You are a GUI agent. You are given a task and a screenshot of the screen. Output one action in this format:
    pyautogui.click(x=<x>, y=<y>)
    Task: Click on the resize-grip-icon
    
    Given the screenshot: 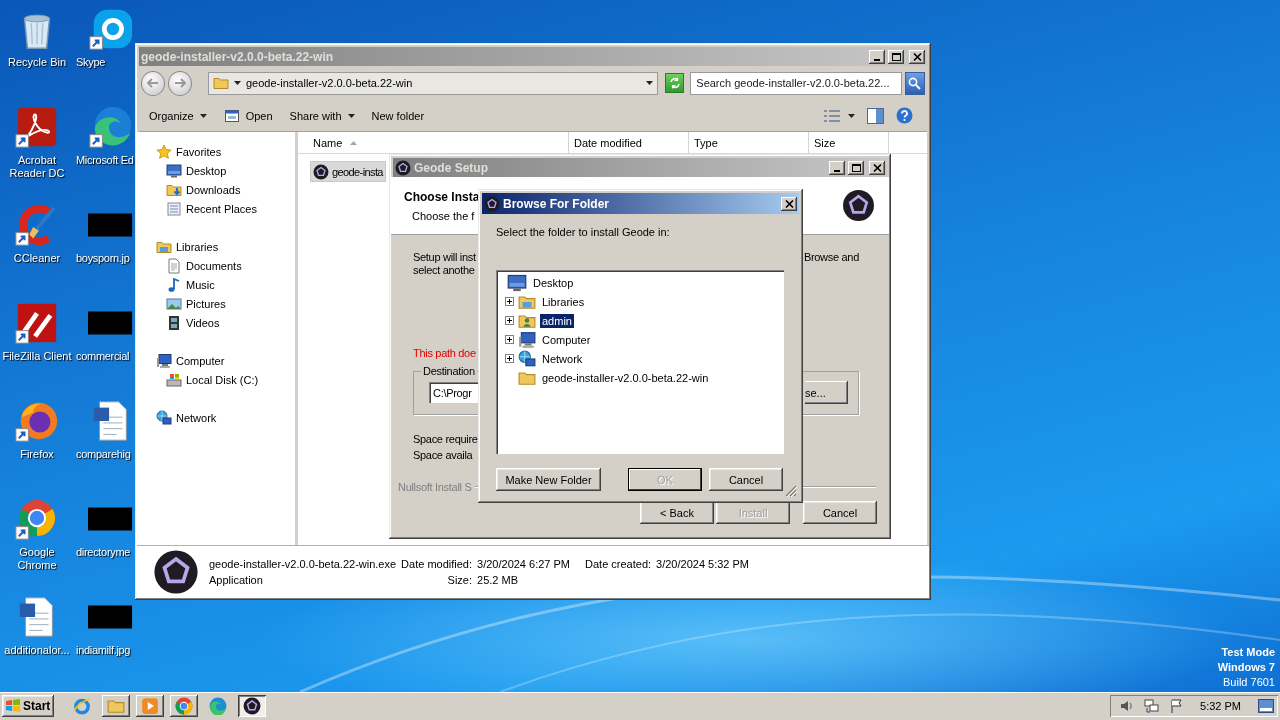 What is the action you would take?
    pyautogui.click(x=791, y=491)
    